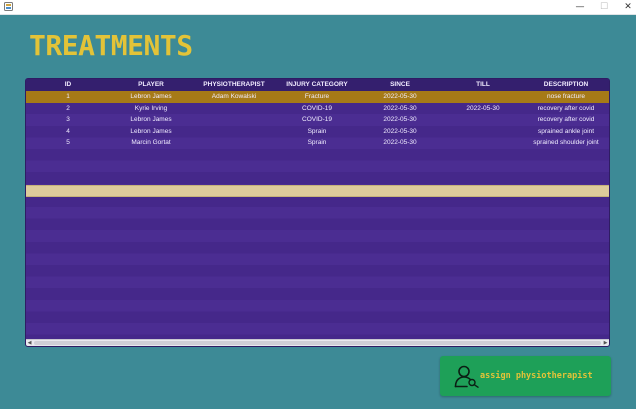 The height and width of the screenshot is (409, 636). Describe the element at coordinates (234, 96) in the screenshot. I see `cell-physiotherapist: Adam Kowalski` at that location.